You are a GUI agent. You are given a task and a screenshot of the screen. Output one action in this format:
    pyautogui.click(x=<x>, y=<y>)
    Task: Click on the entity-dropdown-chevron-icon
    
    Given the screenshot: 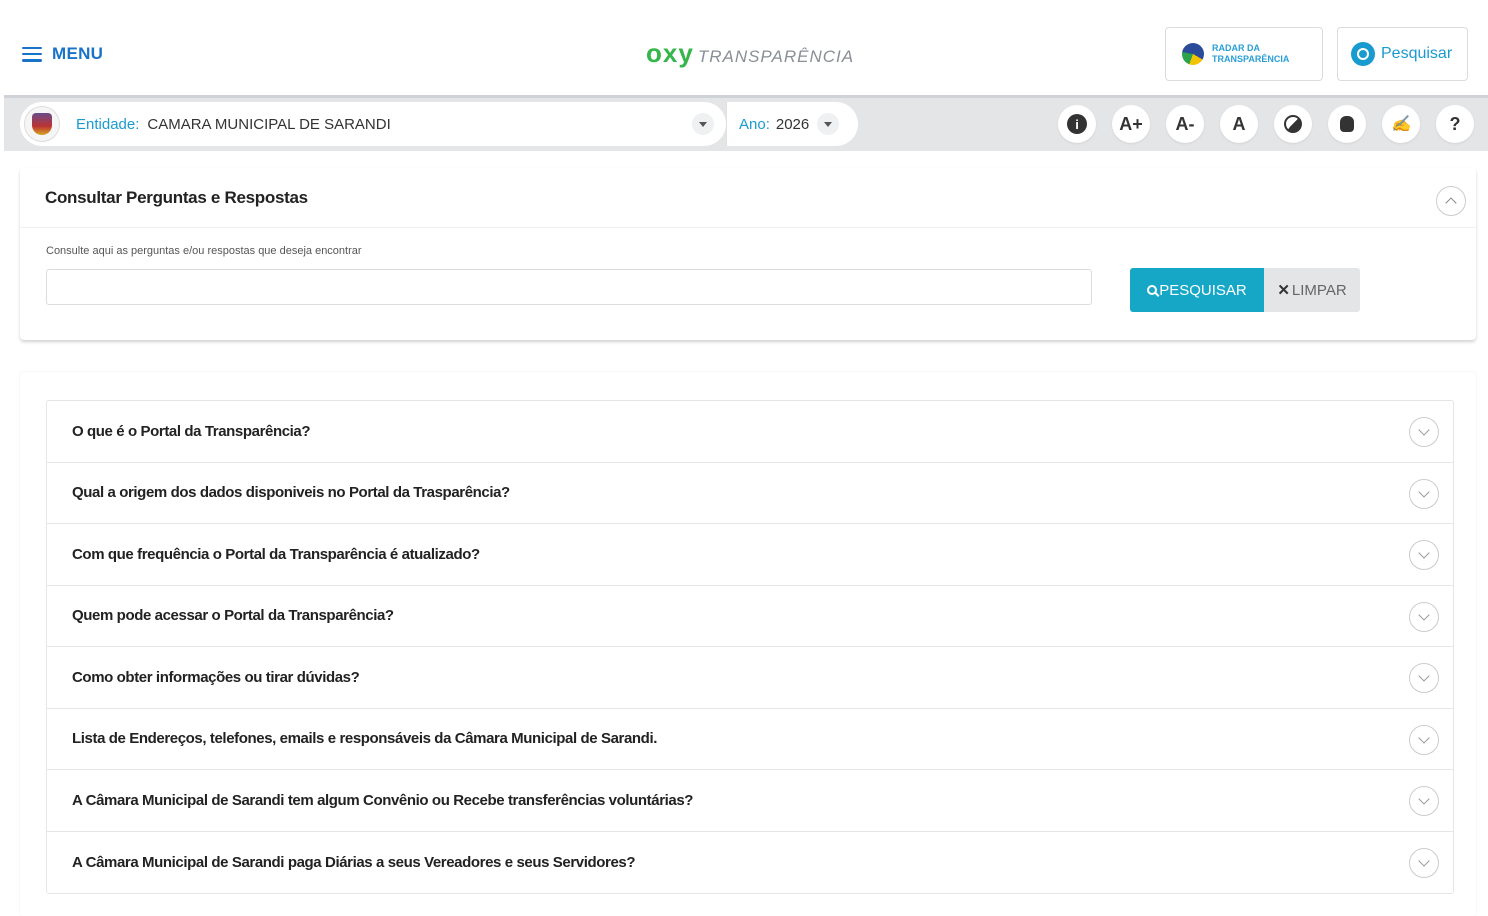 What is the action you would take?
    pyautogui.click(x=703, y=124)
    